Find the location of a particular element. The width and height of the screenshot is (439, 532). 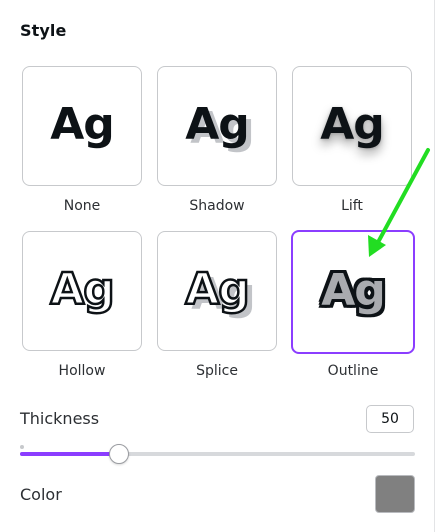

style-option-outline: Ag is located at coordinates (353, 292).